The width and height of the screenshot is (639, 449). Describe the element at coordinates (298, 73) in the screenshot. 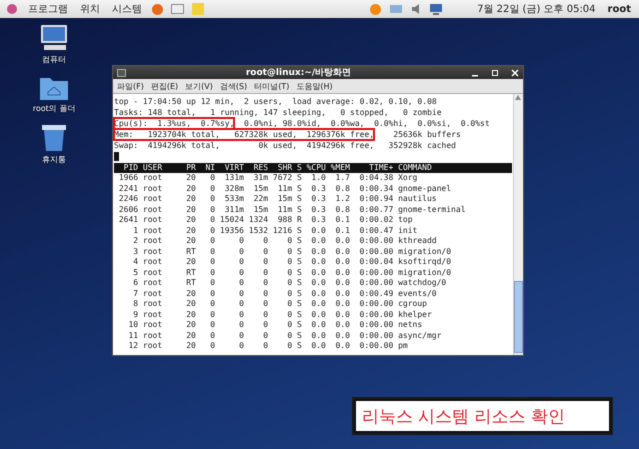

I see `window-title: root@linux:~/바탕화면` at that location.